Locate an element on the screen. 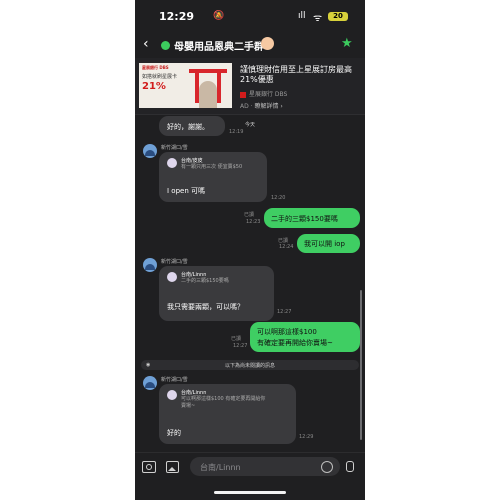  unread-divider: ◉ 以下為尚未閱讀的訊息 is located at coordinates (250, 365).